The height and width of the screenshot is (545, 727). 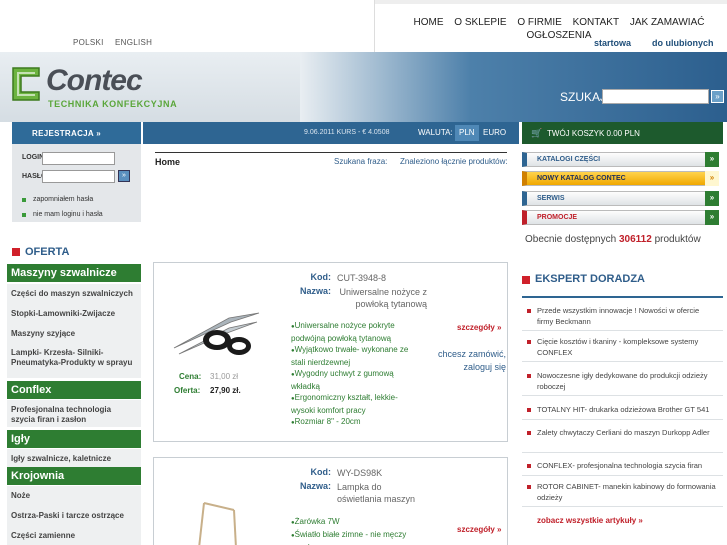 I want to click on category-maszyny: Maszyny szwalnicze, so click(x=74, y=273).